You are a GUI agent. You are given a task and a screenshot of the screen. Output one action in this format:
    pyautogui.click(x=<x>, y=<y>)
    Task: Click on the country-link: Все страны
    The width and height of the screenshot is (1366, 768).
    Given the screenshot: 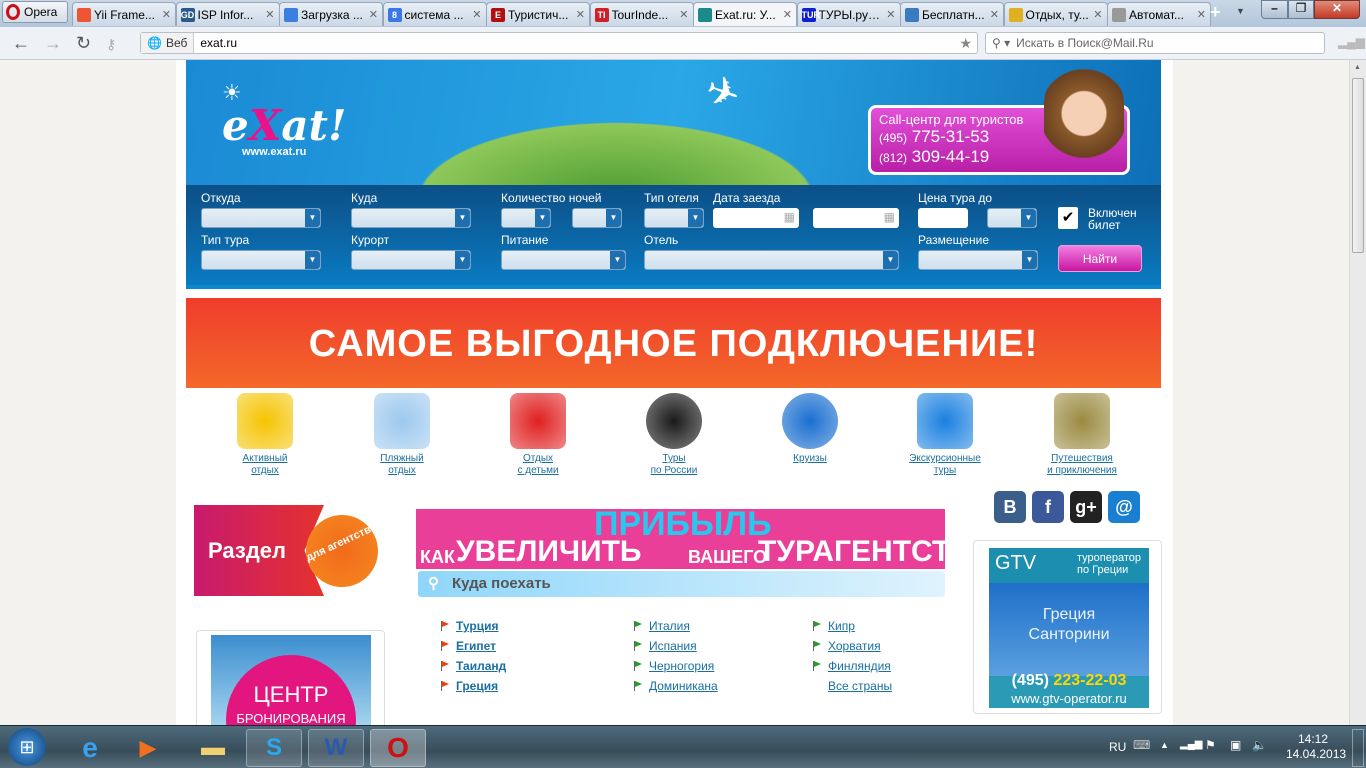 What is the action you would take?
    pyautogui.click(x=860, y=686)
    